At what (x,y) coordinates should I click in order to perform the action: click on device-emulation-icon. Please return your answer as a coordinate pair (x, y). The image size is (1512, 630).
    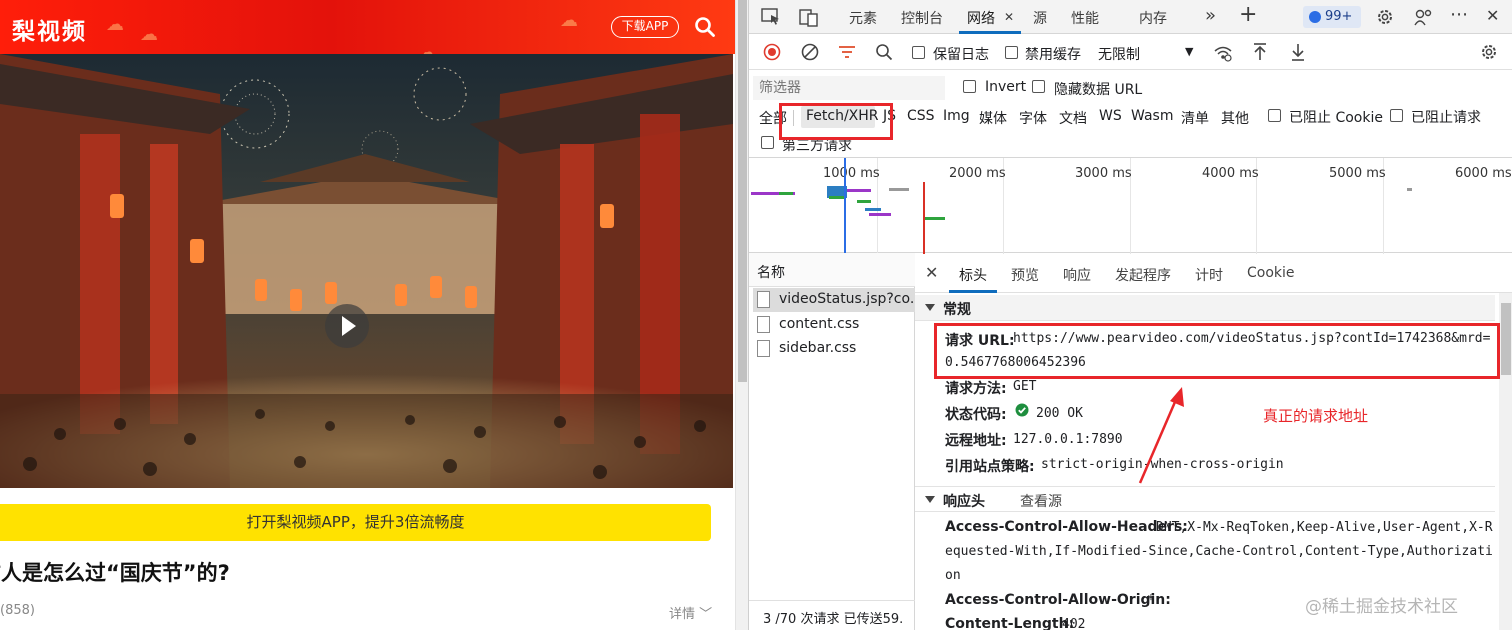
    Looking at the image, I should click on (809, 17).